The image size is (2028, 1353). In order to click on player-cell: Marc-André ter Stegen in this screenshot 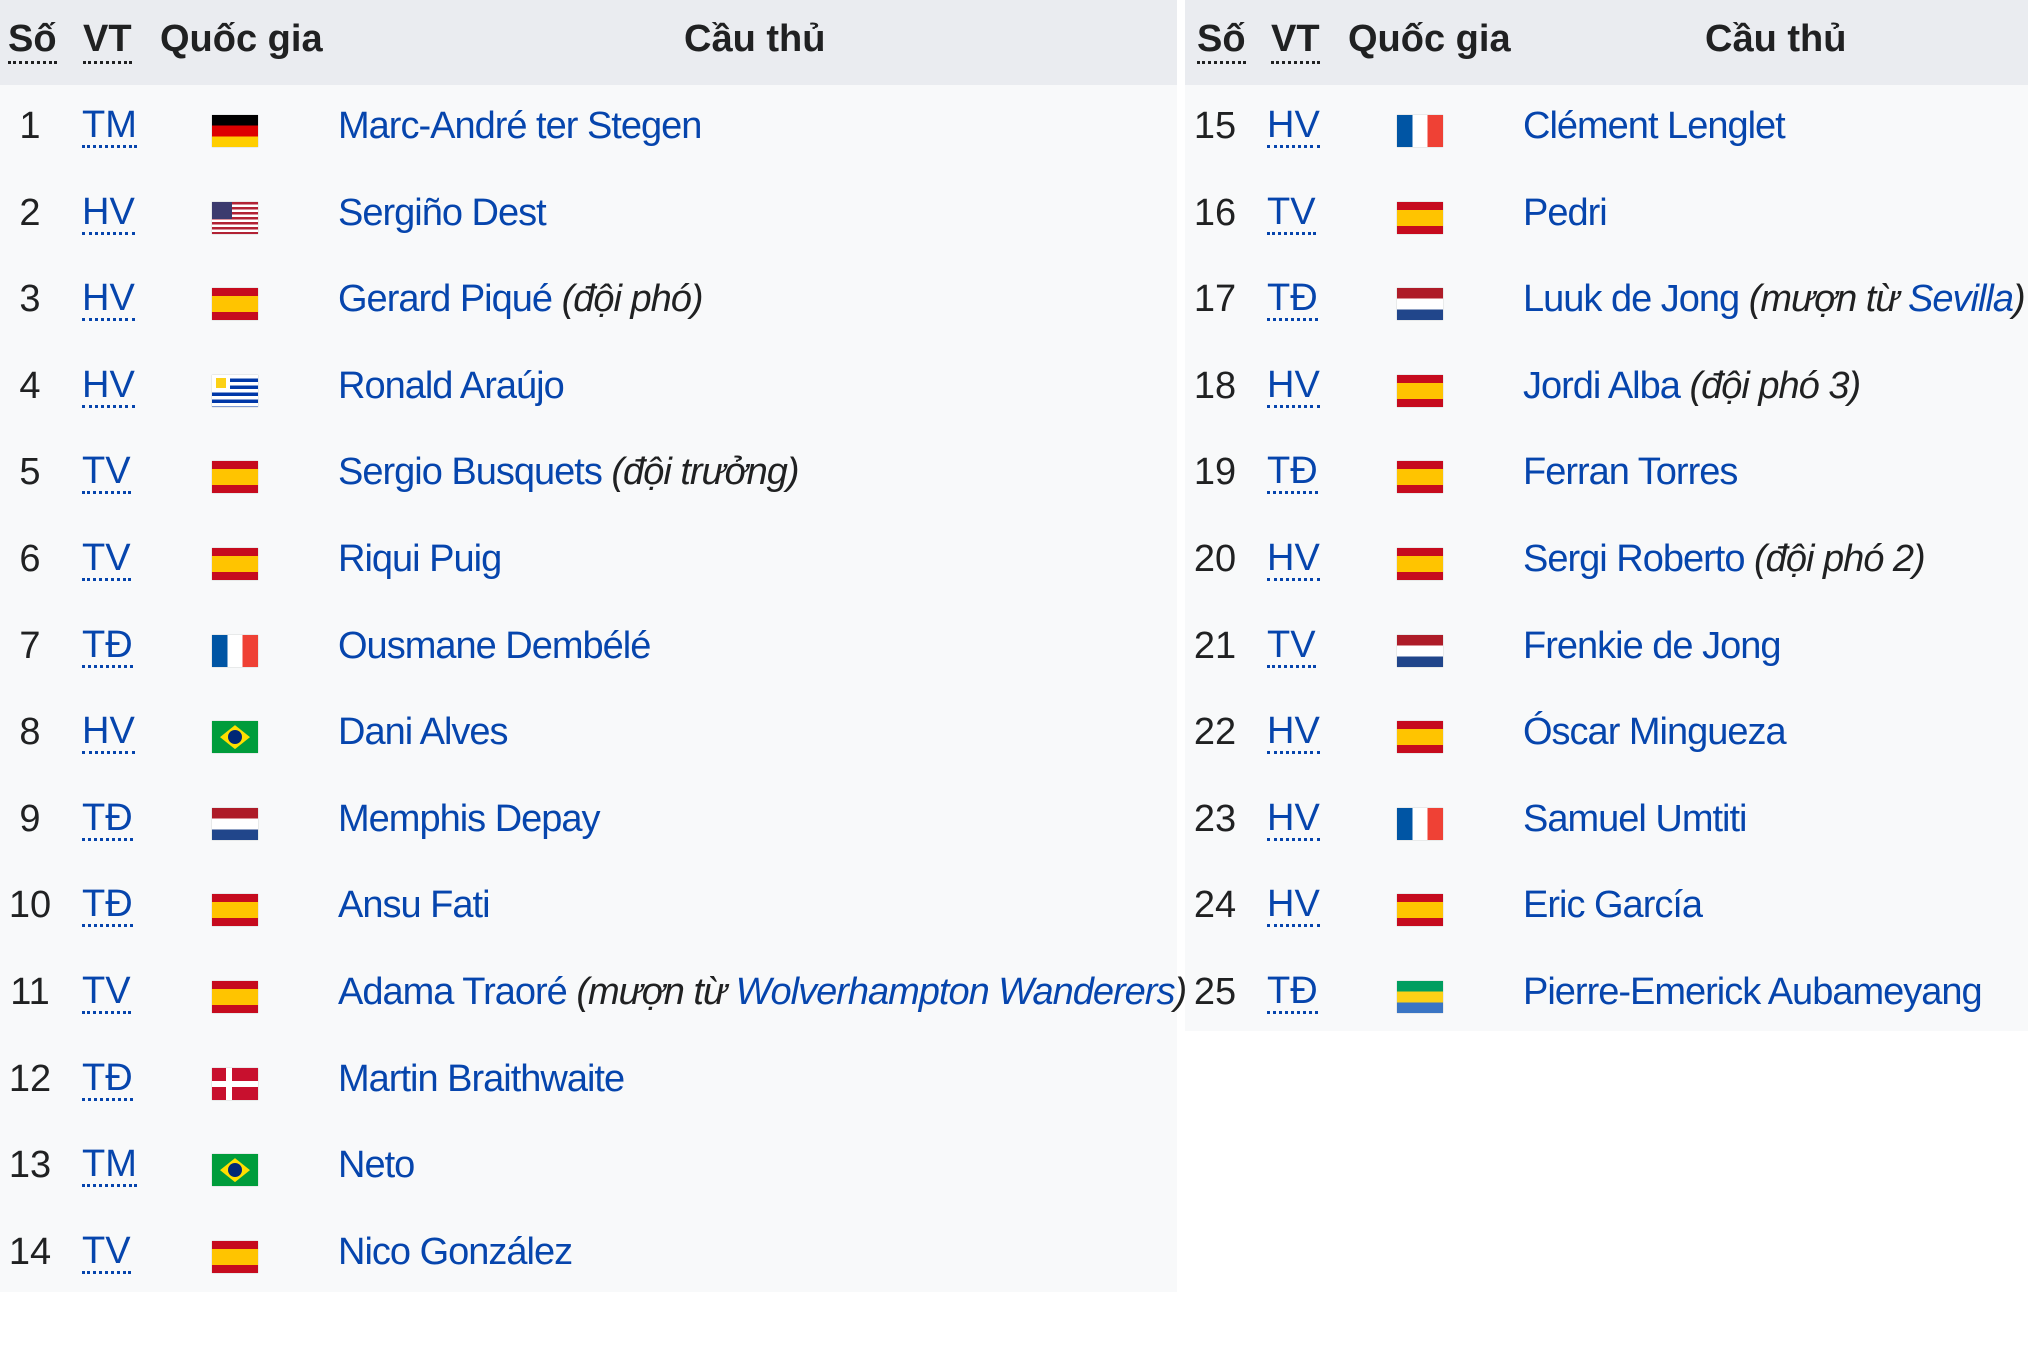, I will do `click(520, 126)`.